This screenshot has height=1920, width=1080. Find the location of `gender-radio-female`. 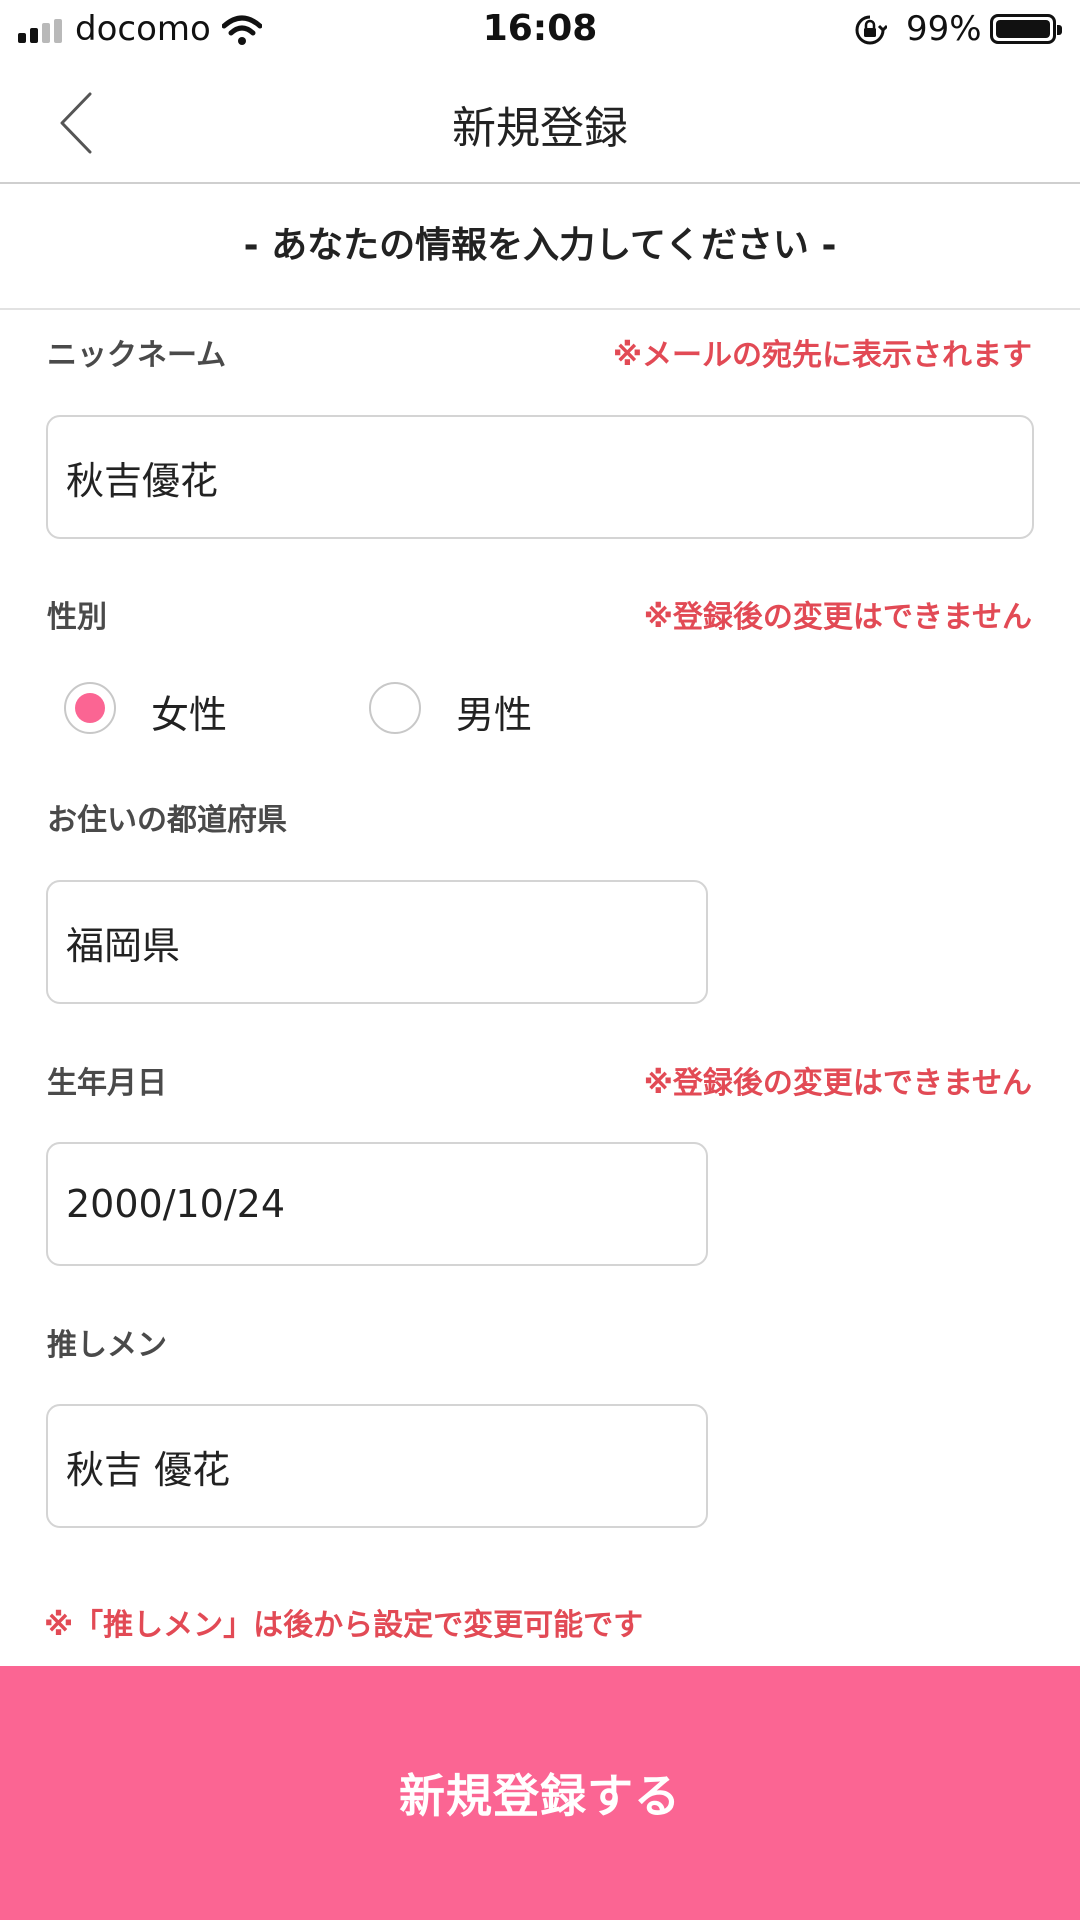

gender-radio-female is located at coordinates (90, 708).